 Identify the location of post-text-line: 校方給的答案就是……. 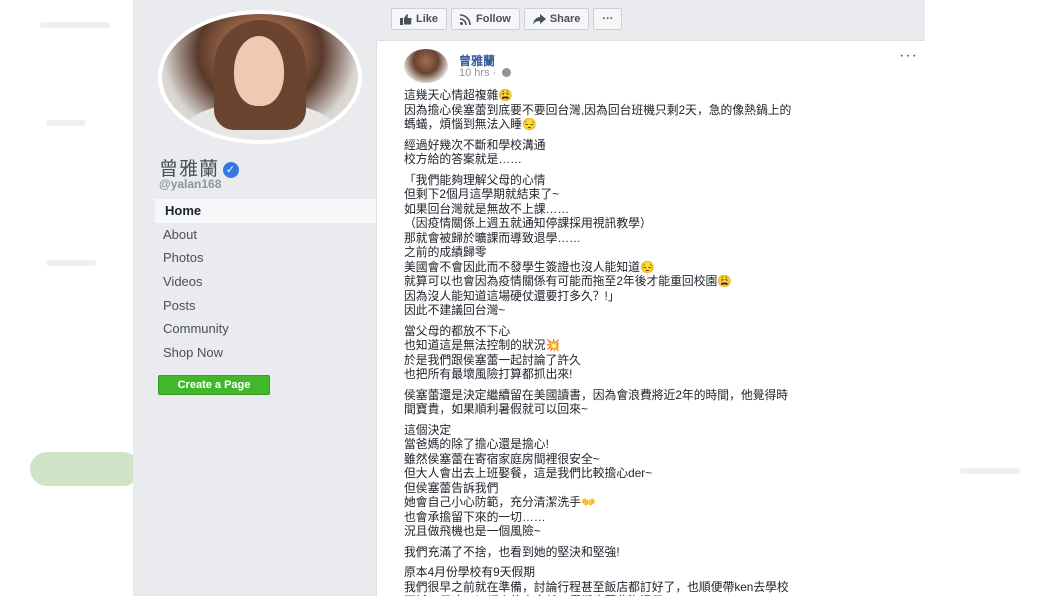
(463, 159).